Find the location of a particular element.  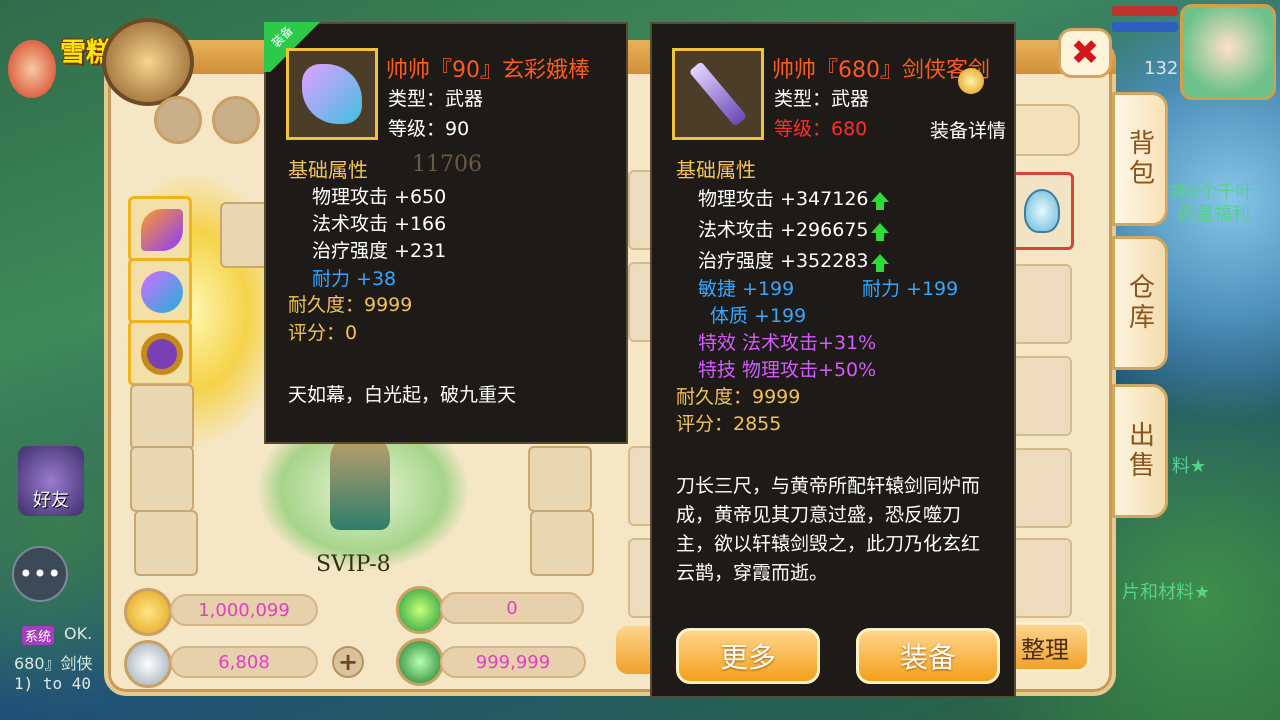

sword-item-icon-box is located at coordinates (718, 94).